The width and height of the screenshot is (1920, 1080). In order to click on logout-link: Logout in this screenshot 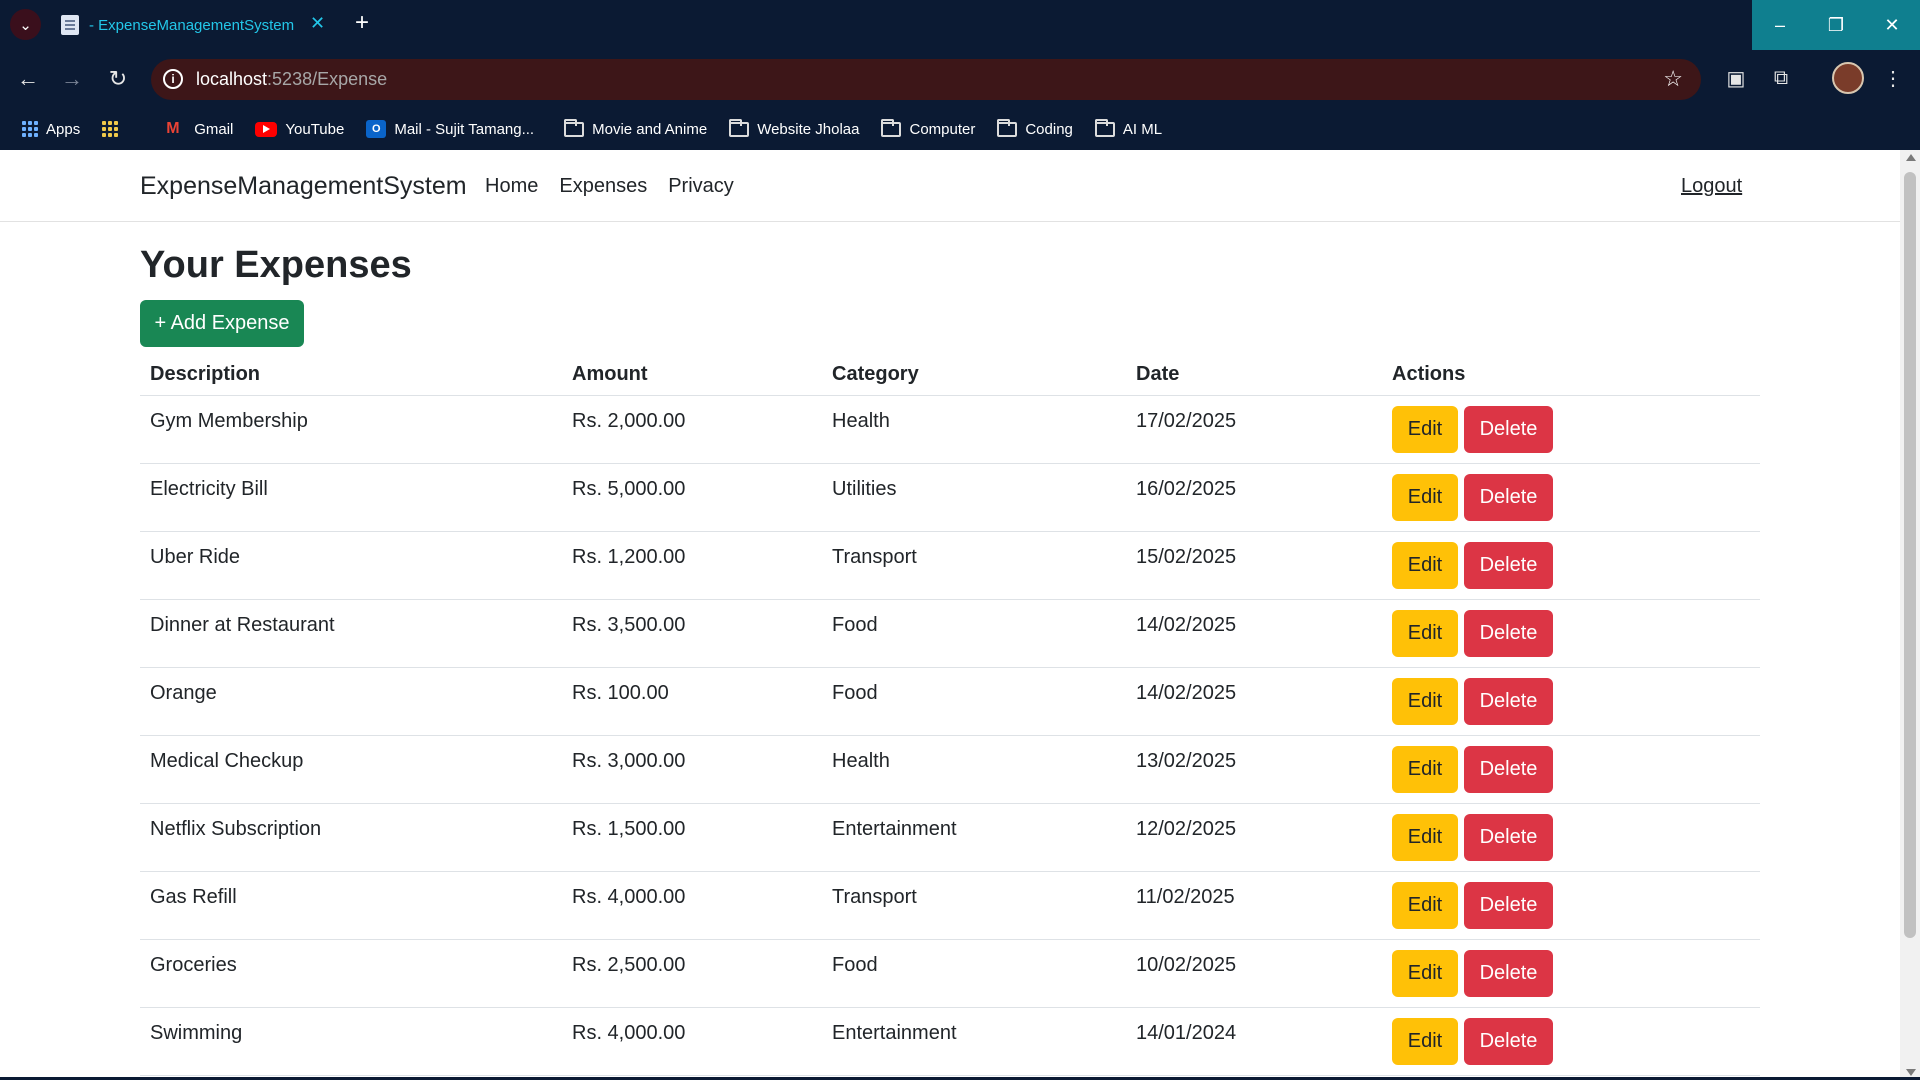, I will do `click(1711, 186)`.